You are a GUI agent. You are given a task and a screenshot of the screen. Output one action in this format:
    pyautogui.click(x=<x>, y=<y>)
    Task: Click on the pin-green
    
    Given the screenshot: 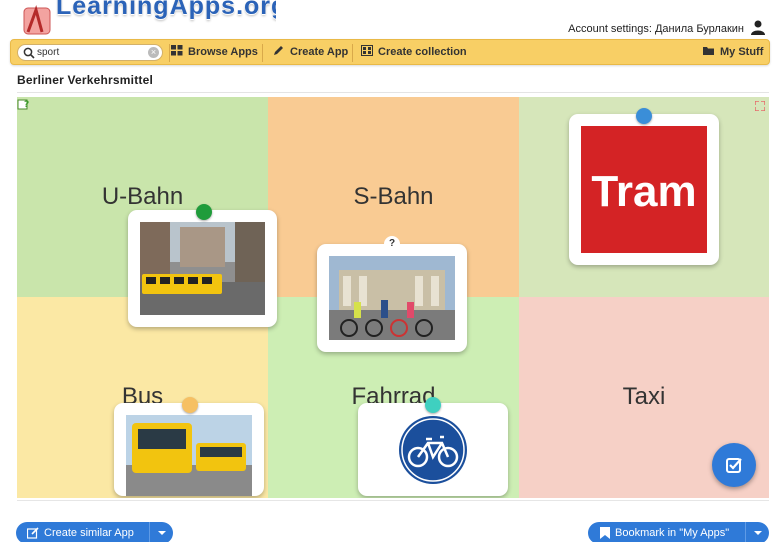 What is the action you would take?
    pyautogui.click(x=204, y=212)
    